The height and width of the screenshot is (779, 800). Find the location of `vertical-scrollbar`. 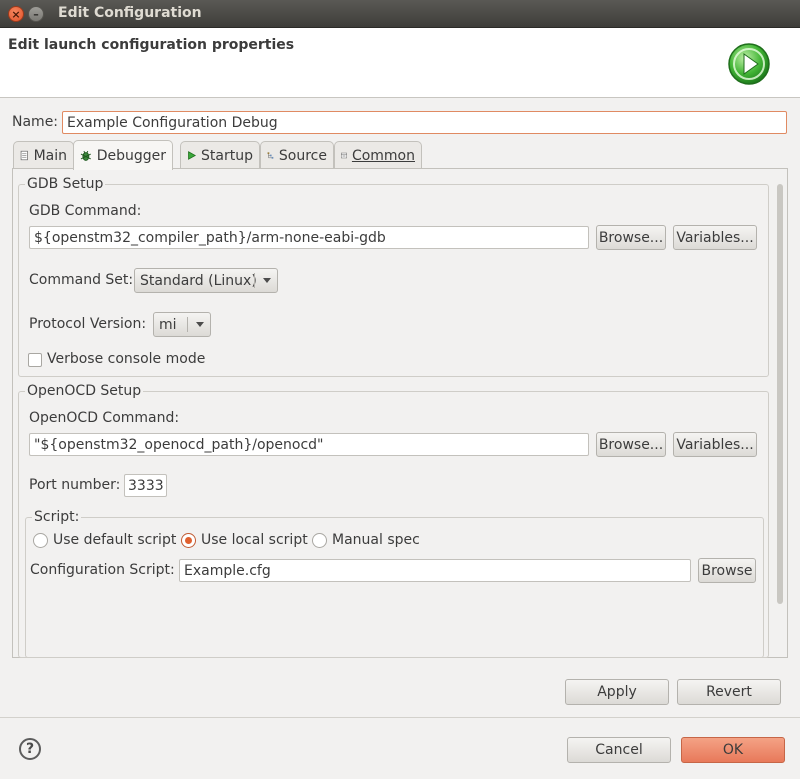

vertical-scrollbar is located at coordinates (780, 394).